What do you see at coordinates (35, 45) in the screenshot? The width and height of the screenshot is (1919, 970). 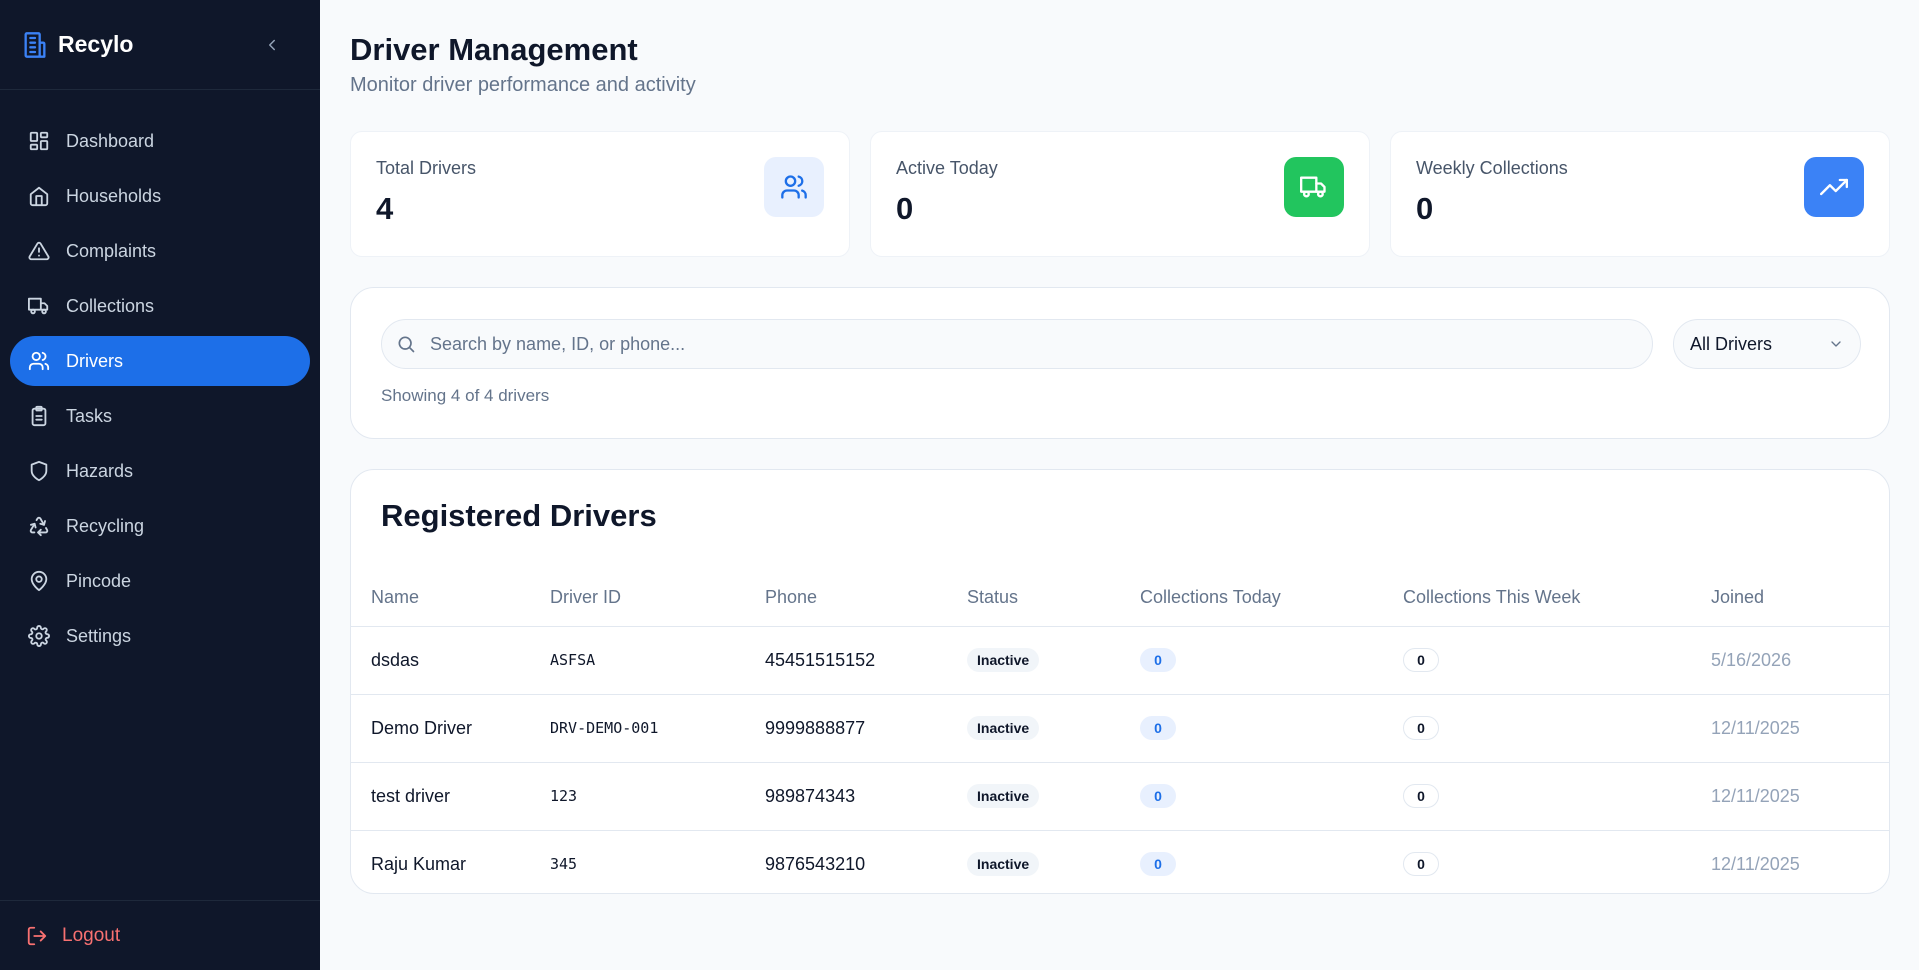 I see `building-icon` at bounding box center [35, 45].